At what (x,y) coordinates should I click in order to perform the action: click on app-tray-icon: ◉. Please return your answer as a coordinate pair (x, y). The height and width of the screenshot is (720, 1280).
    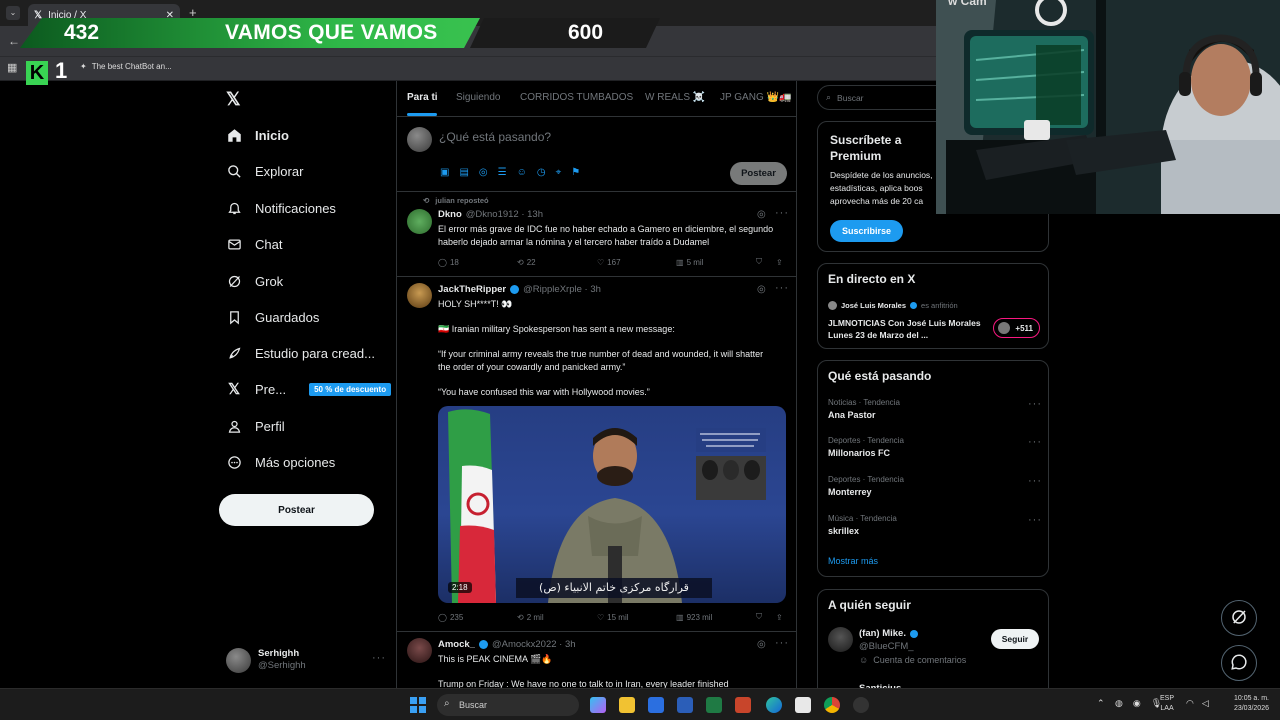
    Looking at the image, I should click on (1137, 703).